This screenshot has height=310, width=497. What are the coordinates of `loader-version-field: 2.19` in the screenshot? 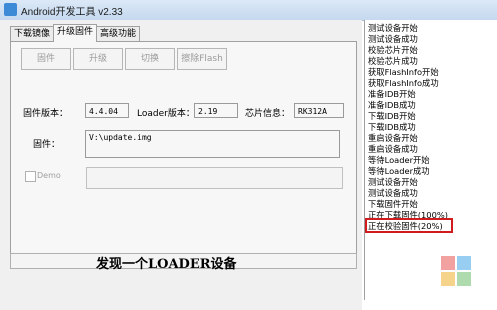 It's located at (216, 110).